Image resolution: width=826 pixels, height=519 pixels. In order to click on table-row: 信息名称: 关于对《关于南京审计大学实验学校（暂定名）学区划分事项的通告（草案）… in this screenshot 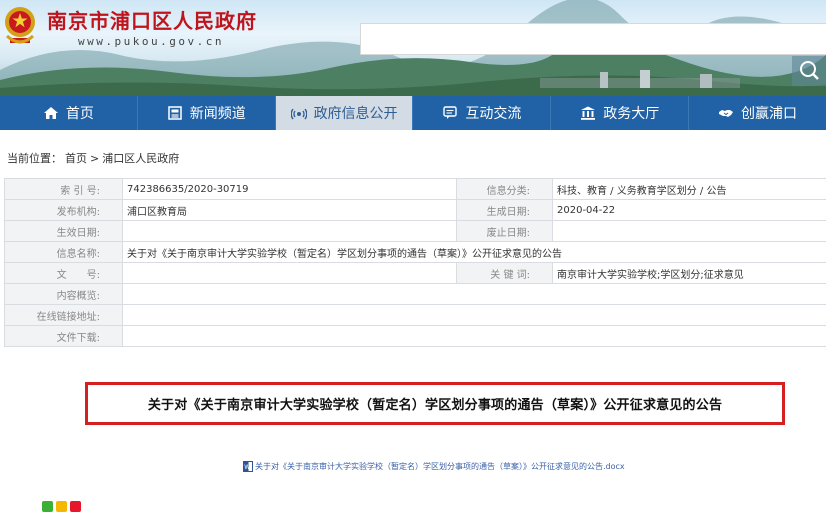, I will do `click(415, 252)`.